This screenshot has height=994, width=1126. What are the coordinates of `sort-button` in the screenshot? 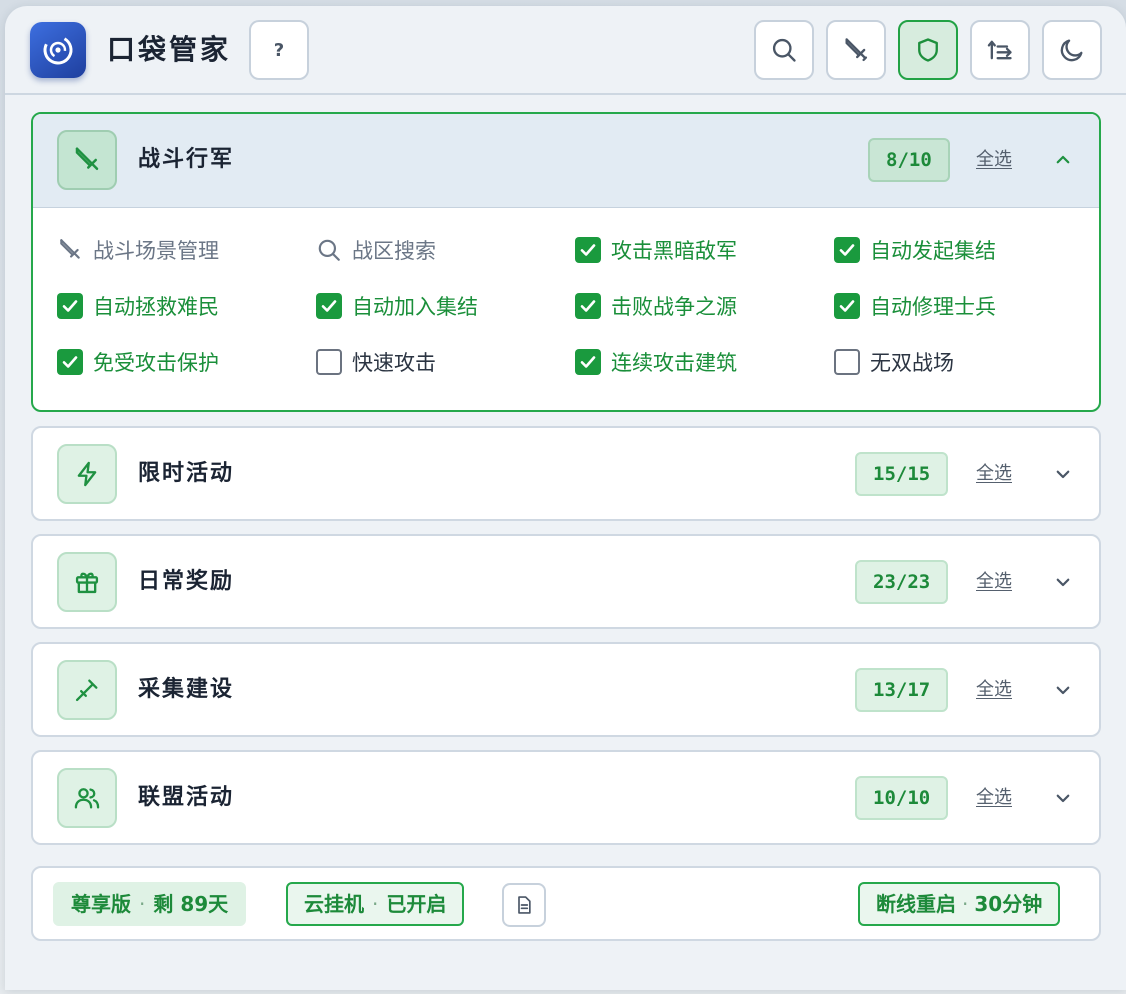 It's located at (1000, 50).